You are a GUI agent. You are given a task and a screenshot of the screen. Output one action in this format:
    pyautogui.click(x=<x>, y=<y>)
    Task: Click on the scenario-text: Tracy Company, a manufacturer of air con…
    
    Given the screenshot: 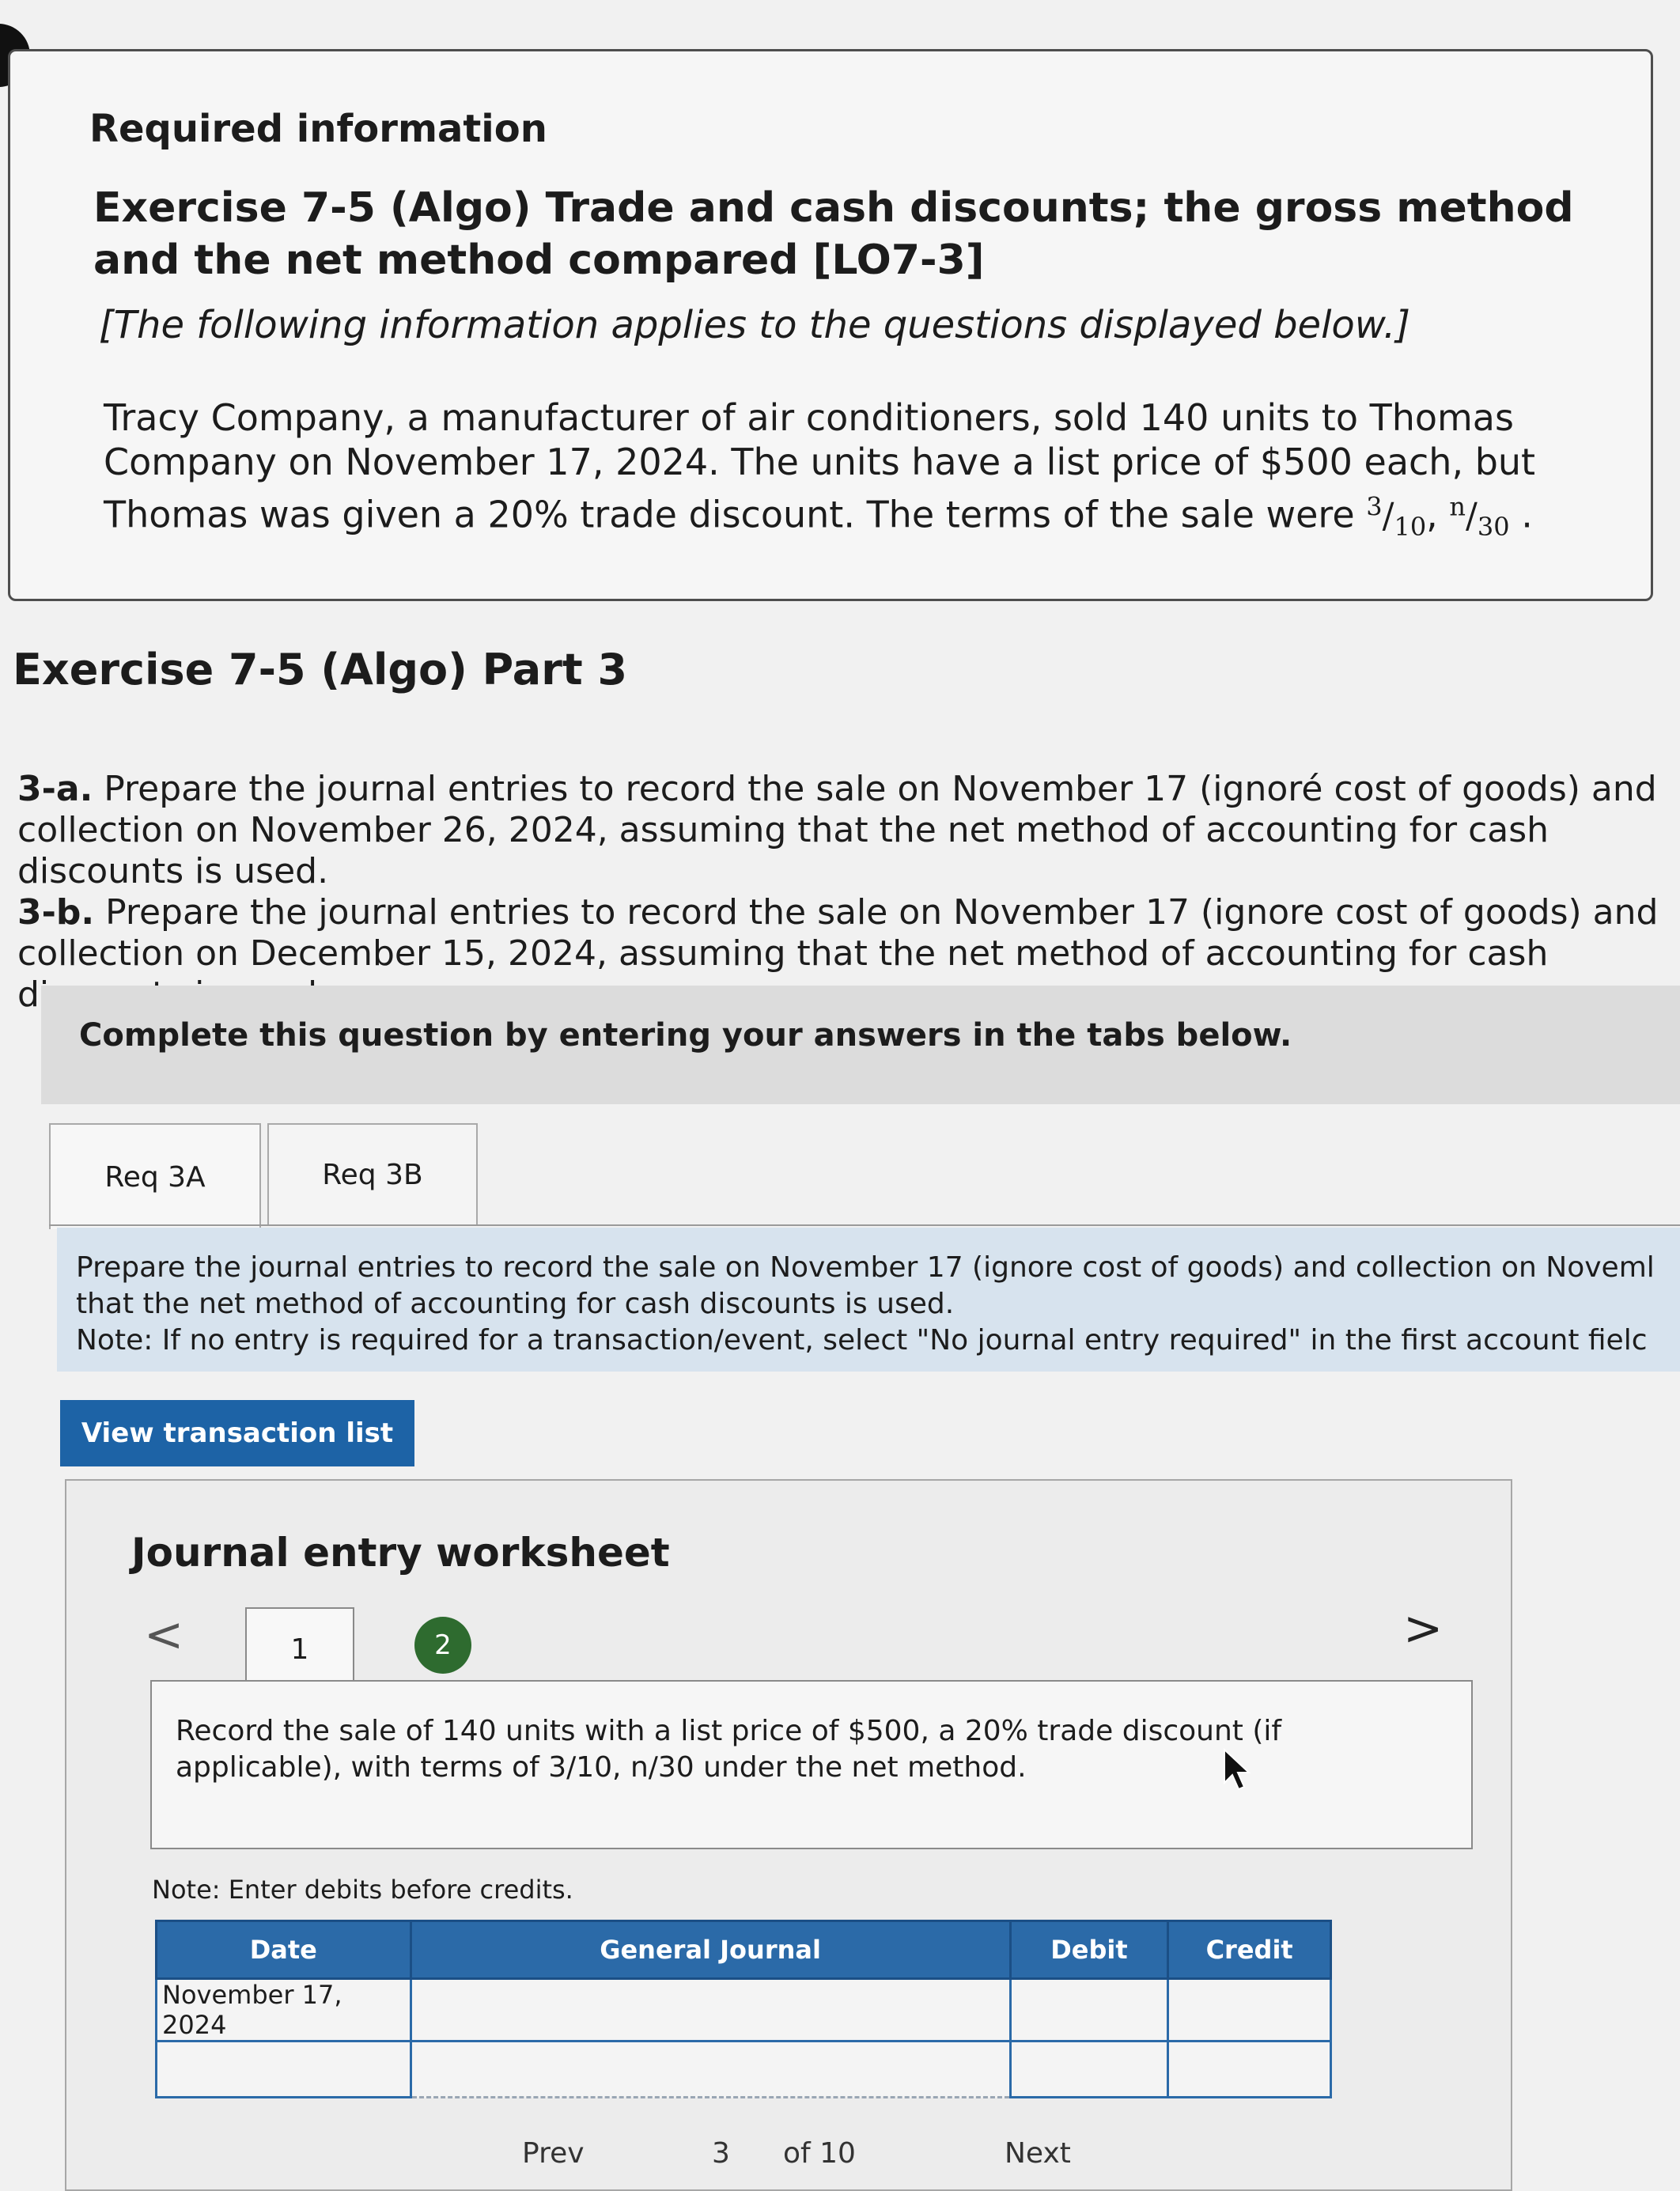 What is the action you would take?
    pyautogui.click(x=820, y=469)
    